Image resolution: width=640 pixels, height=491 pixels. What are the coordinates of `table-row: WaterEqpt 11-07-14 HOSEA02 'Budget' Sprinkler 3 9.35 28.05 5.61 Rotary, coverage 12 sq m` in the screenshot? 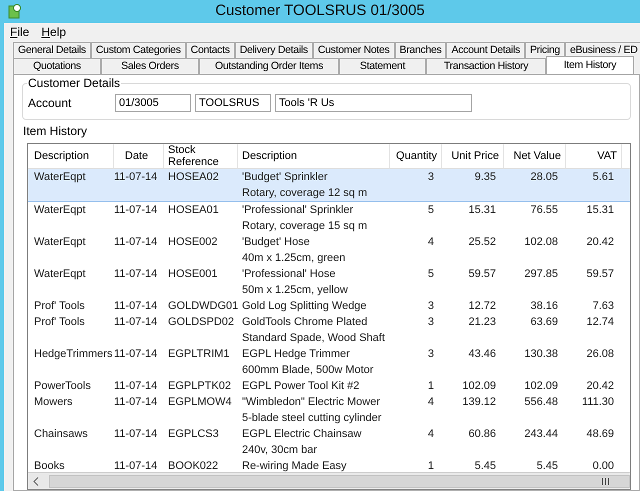 It's located at (329, 185).